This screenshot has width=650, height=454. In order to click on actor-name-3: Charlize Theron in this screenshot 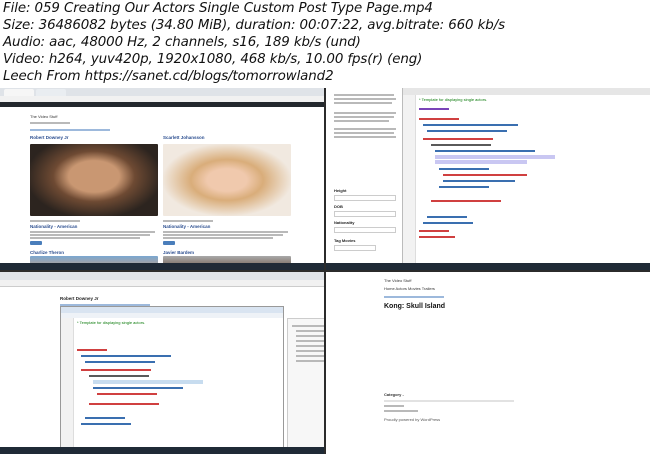, I will do `click(47, 252)`.